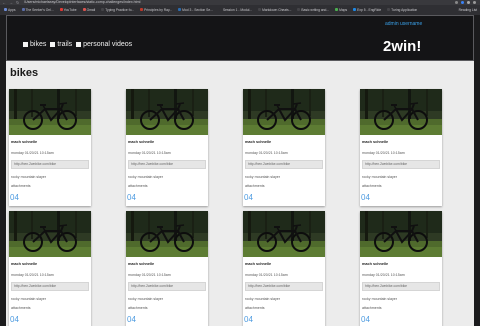 The width and height of the screenshot is (480, 326). What do you see at coordinates (4, 2) in the screenshot?
I see `back-icon: ←` at bounding box center [4, 2].